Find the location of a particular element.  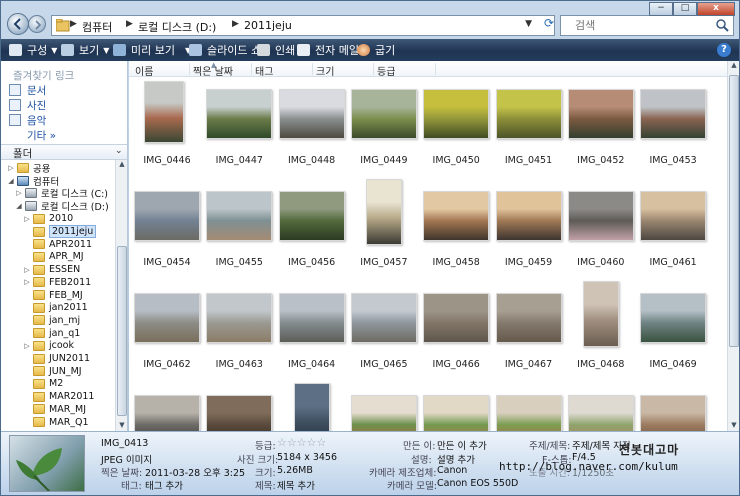

folder-tree-item: JUN_MJ is located at coordinates (52, 371).